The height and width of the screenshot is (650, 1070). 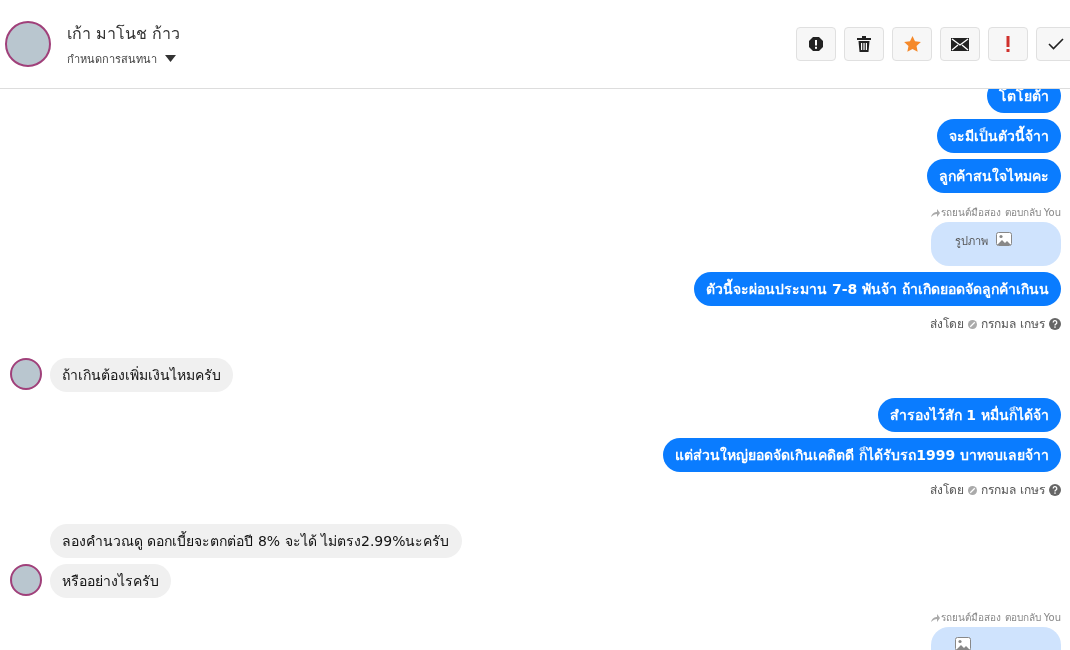 I want to click on message-bubble: โตโยต้า, so click(x=1024, y=101).